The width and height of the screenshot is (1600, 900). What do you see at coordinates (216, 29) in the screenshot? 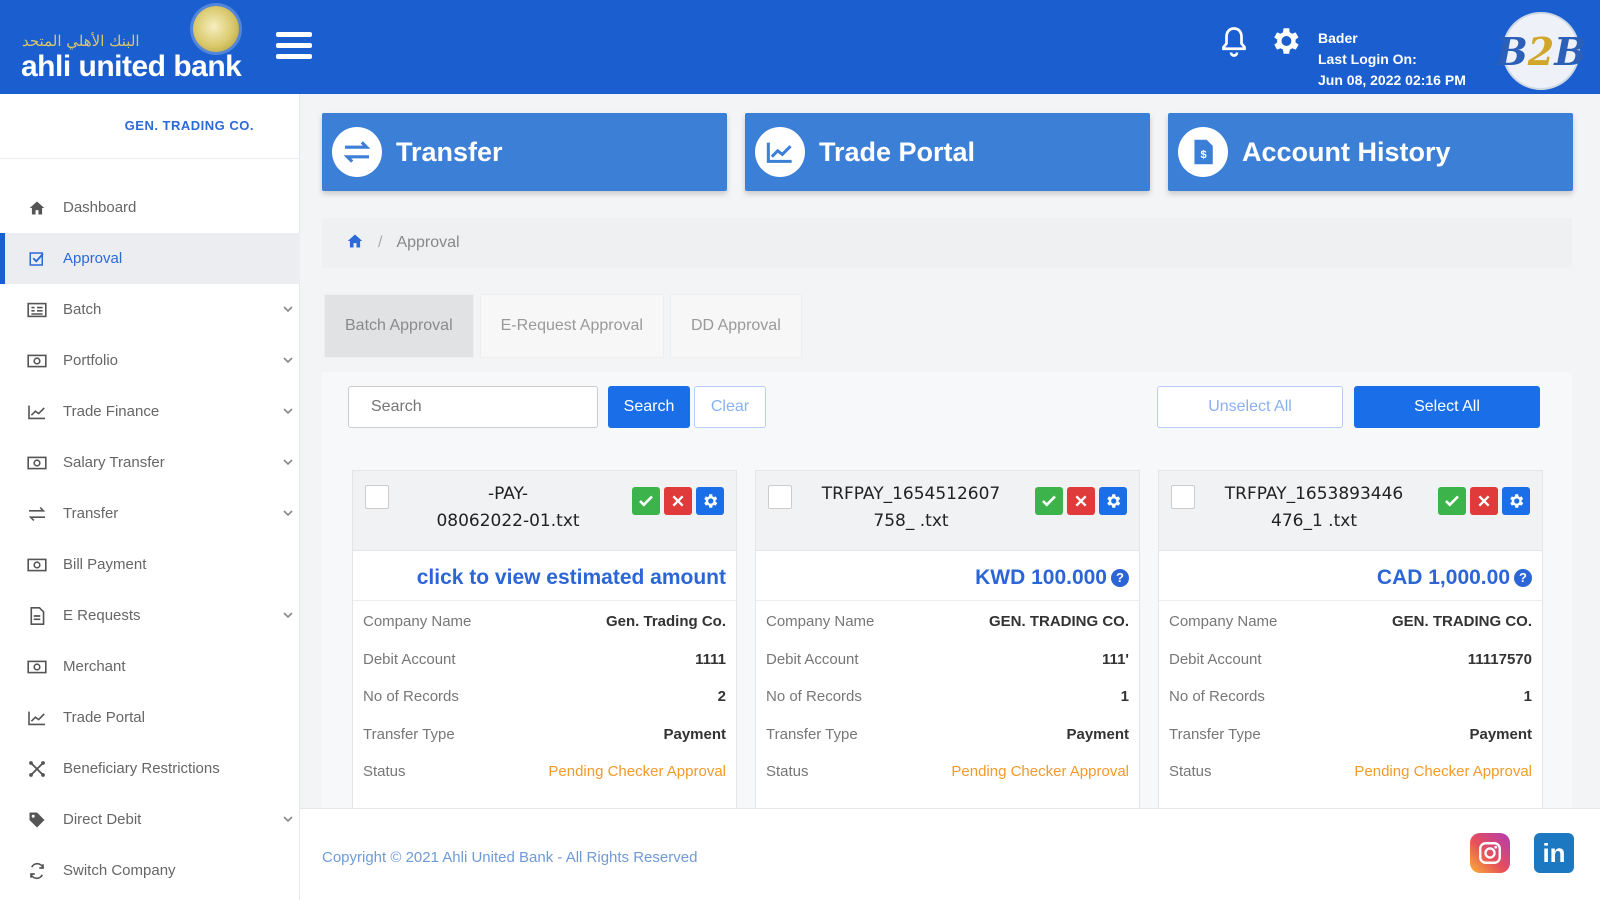
I see `bank-logo-emblem-icon` at bounding box center [216, 29].